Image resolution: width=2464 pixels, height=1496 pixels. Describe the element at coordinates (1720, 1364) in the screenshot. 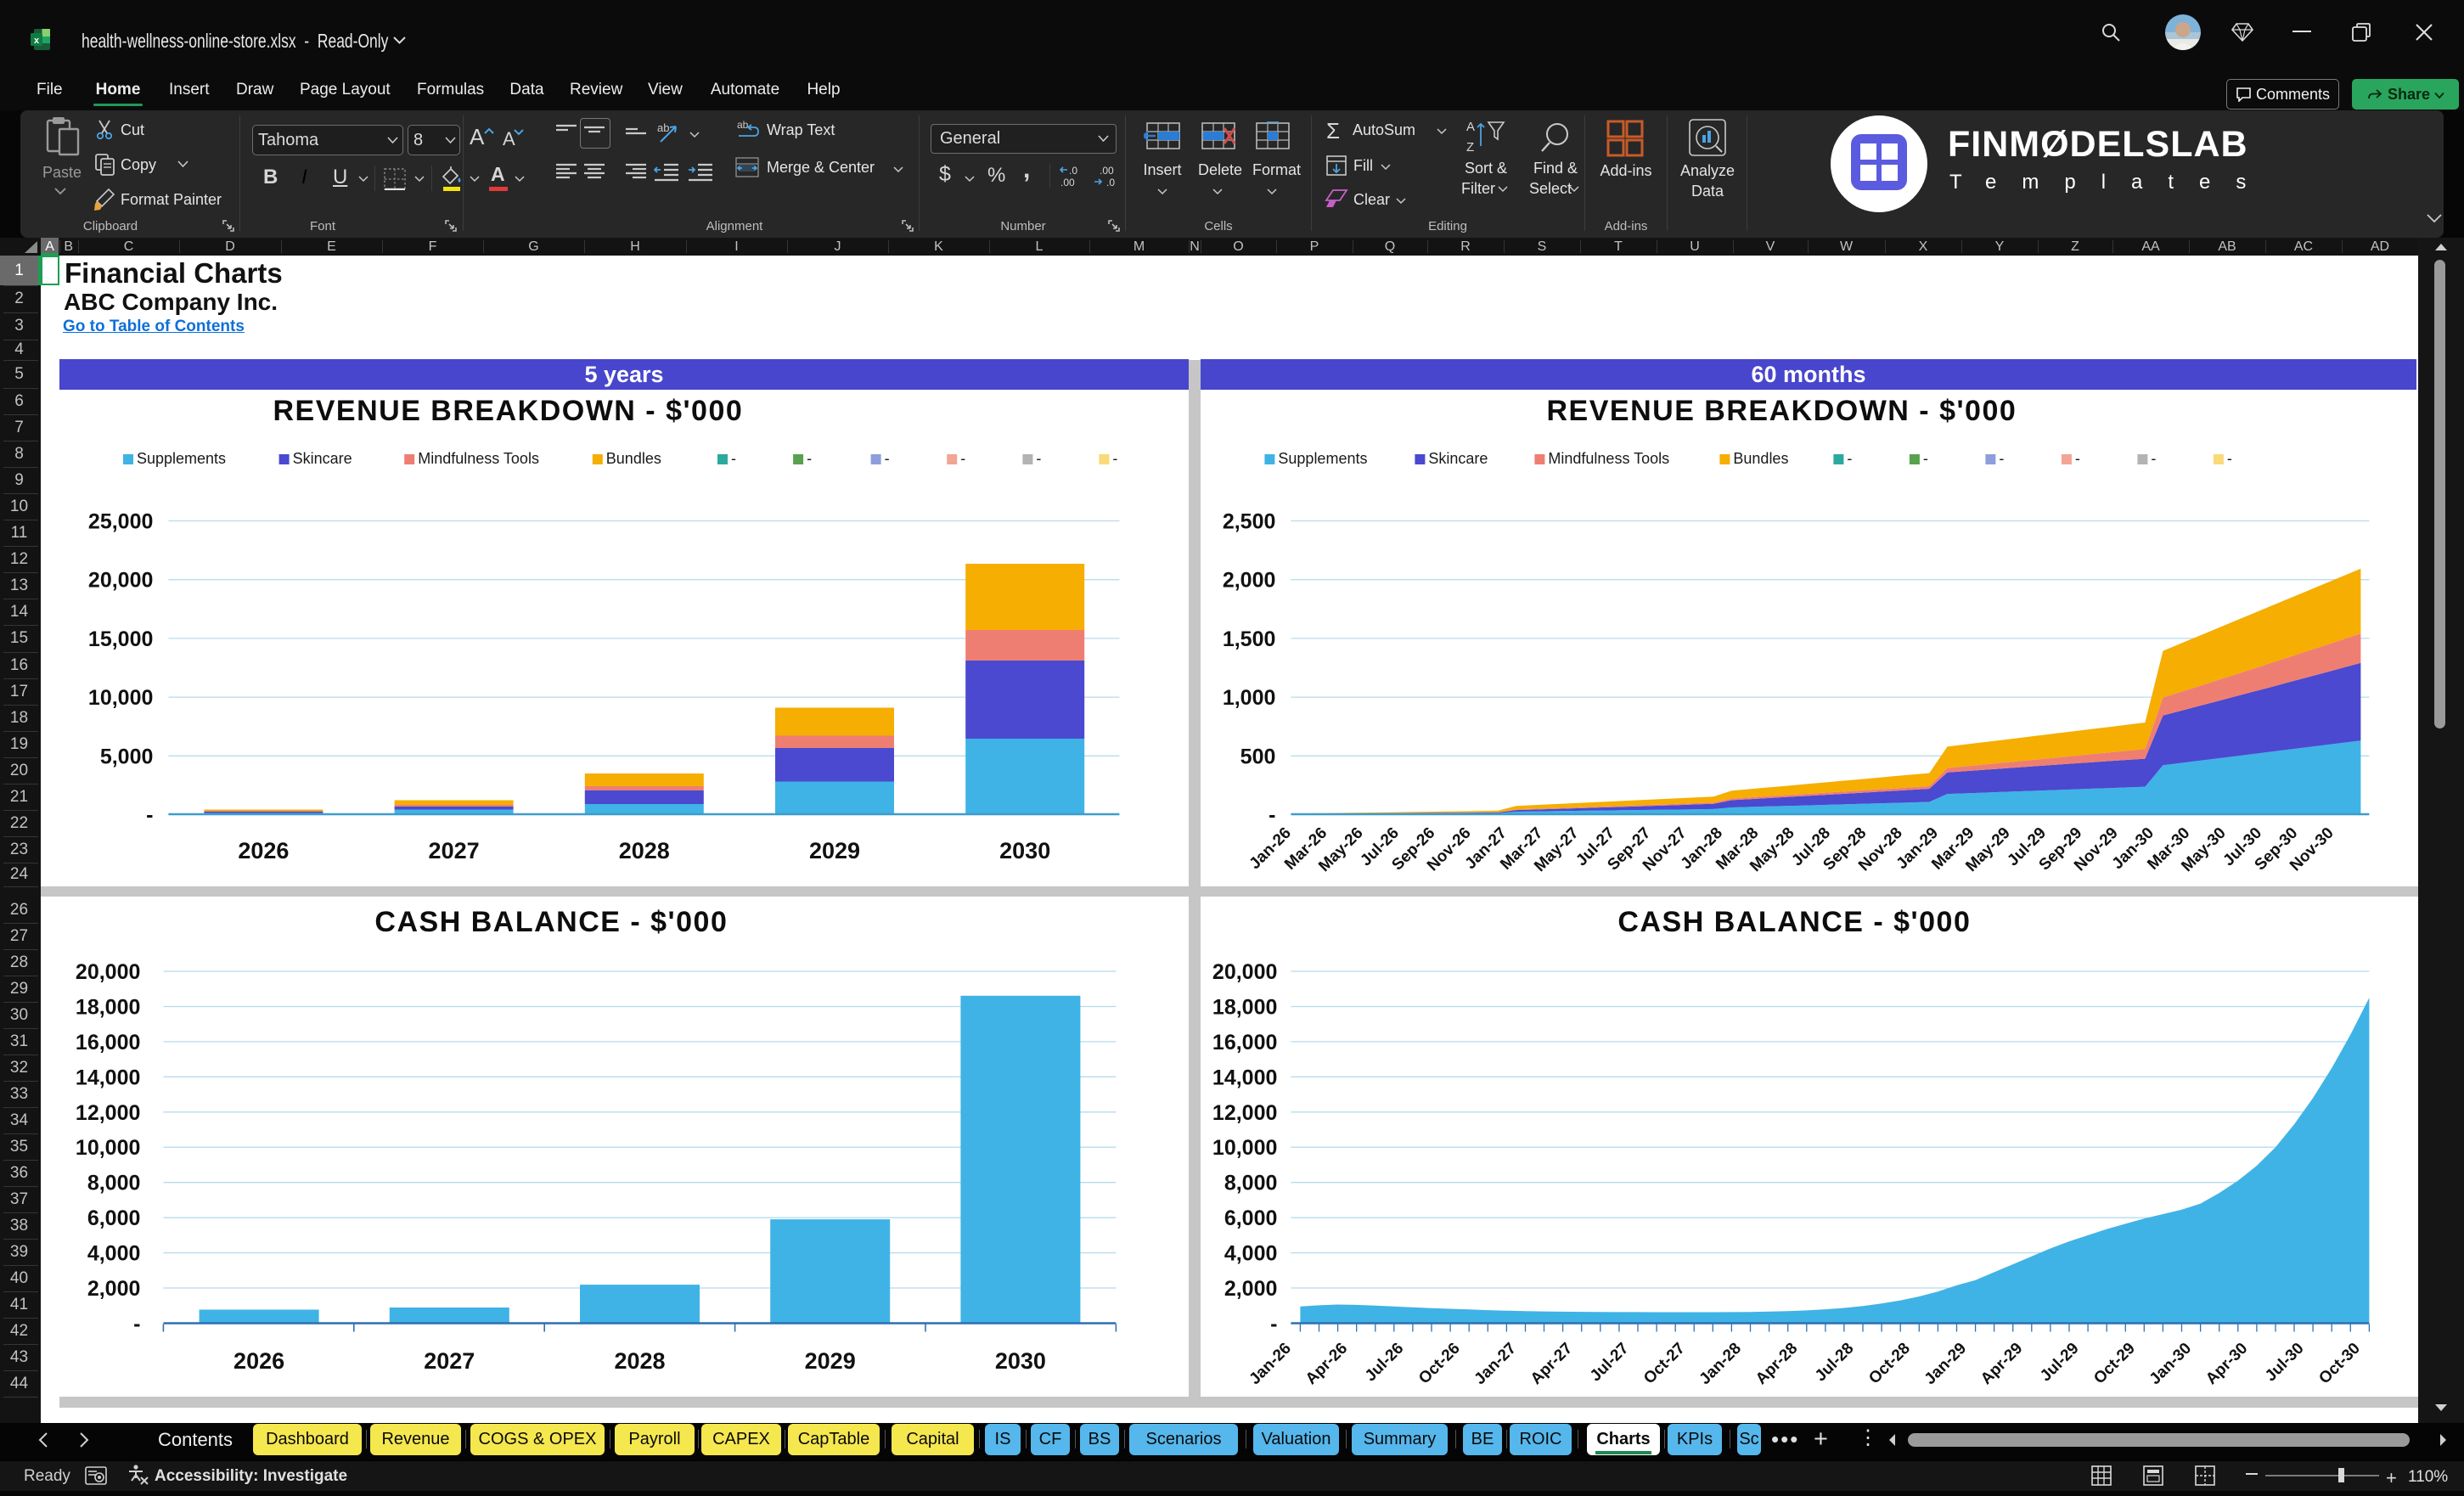

I see `svg-text: Jan-28` at that location.